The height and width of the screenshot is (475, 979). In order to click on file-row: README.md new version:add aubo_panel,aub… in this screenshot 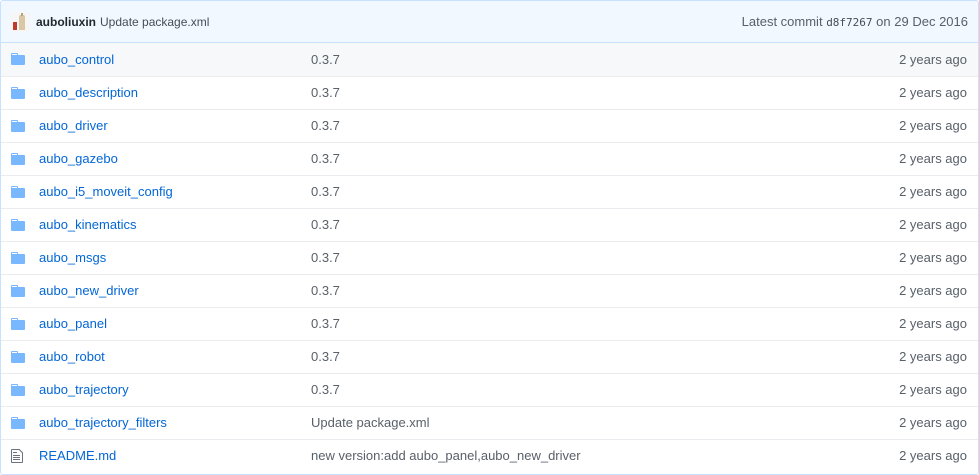, I will do `click(489, 455)`.